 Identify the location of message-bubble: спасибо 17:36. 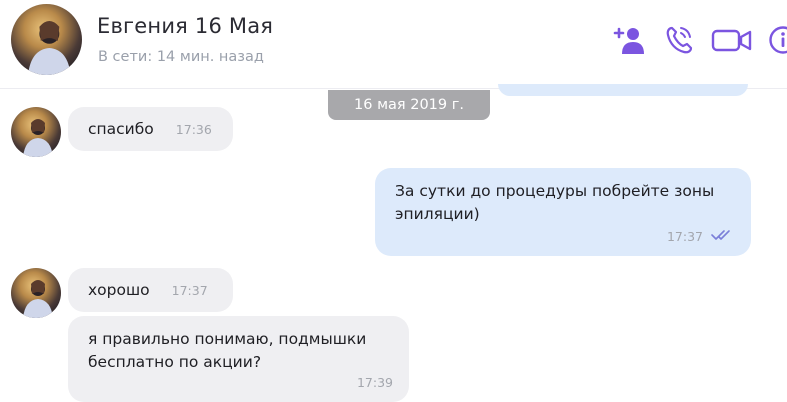
(150, 129).